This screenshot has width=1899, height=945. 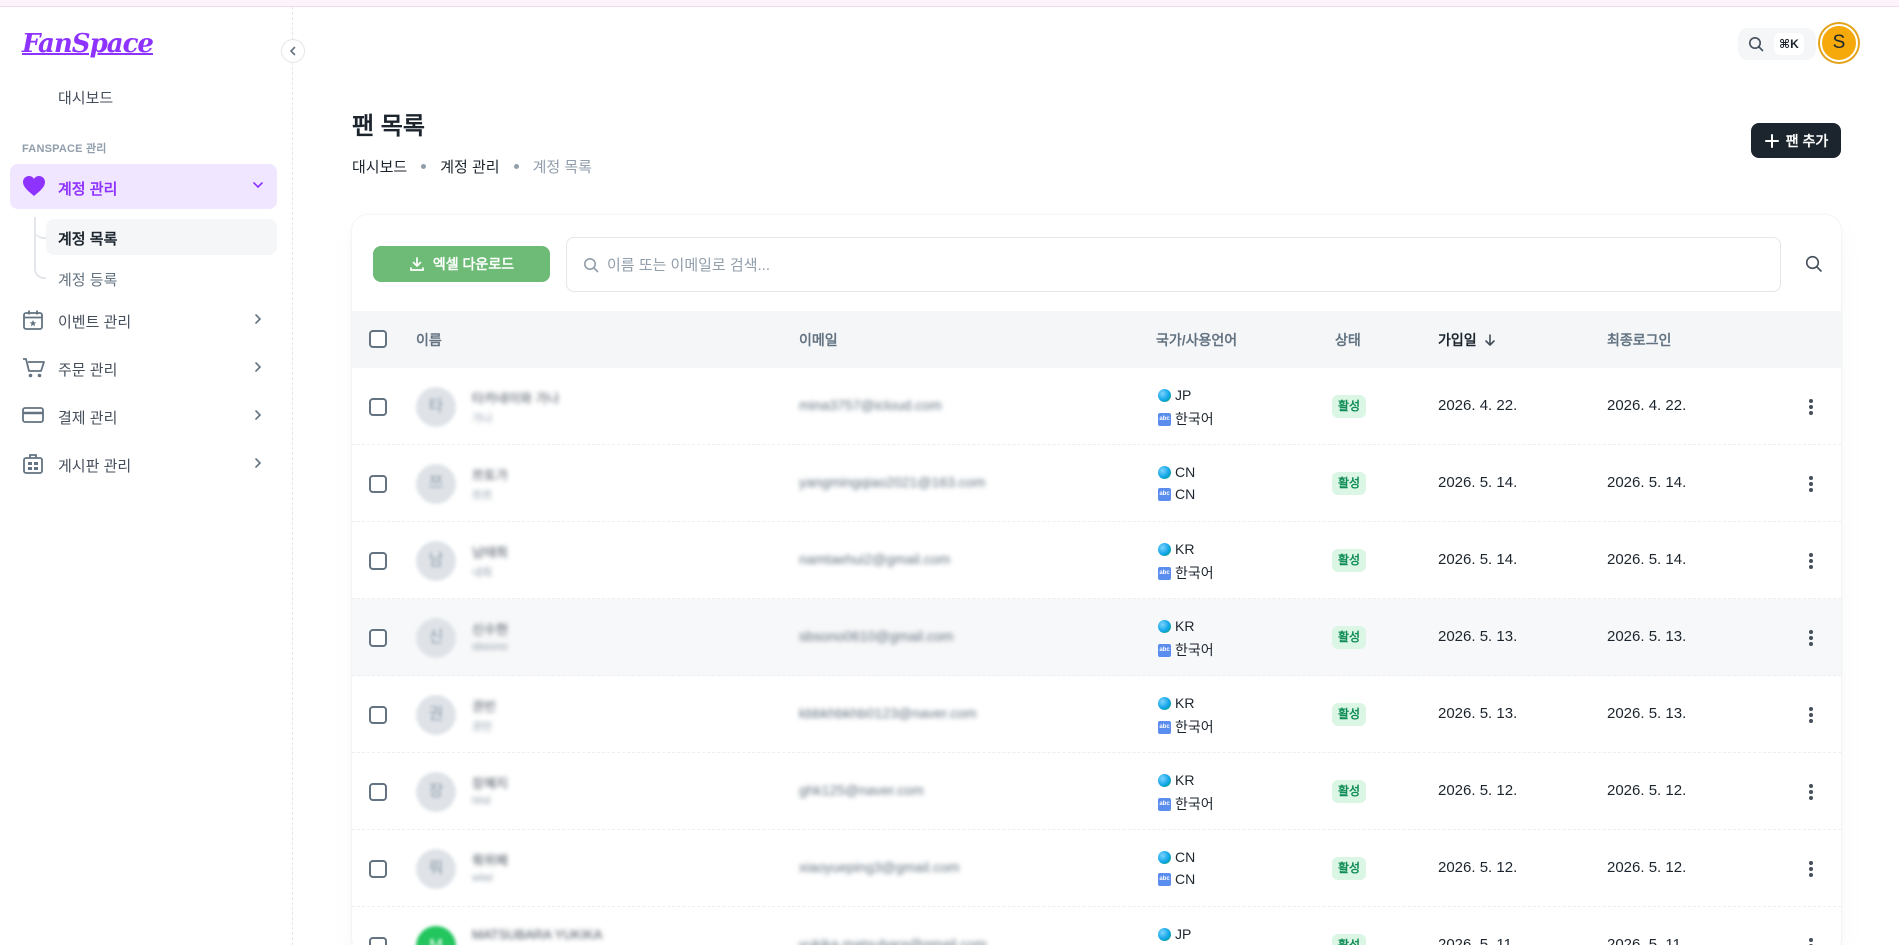 What do you see at coordinates (88, 189) in the screenshot?
I see `sidebar-item-label: 계정 관리` at bounding box center [88, 189].